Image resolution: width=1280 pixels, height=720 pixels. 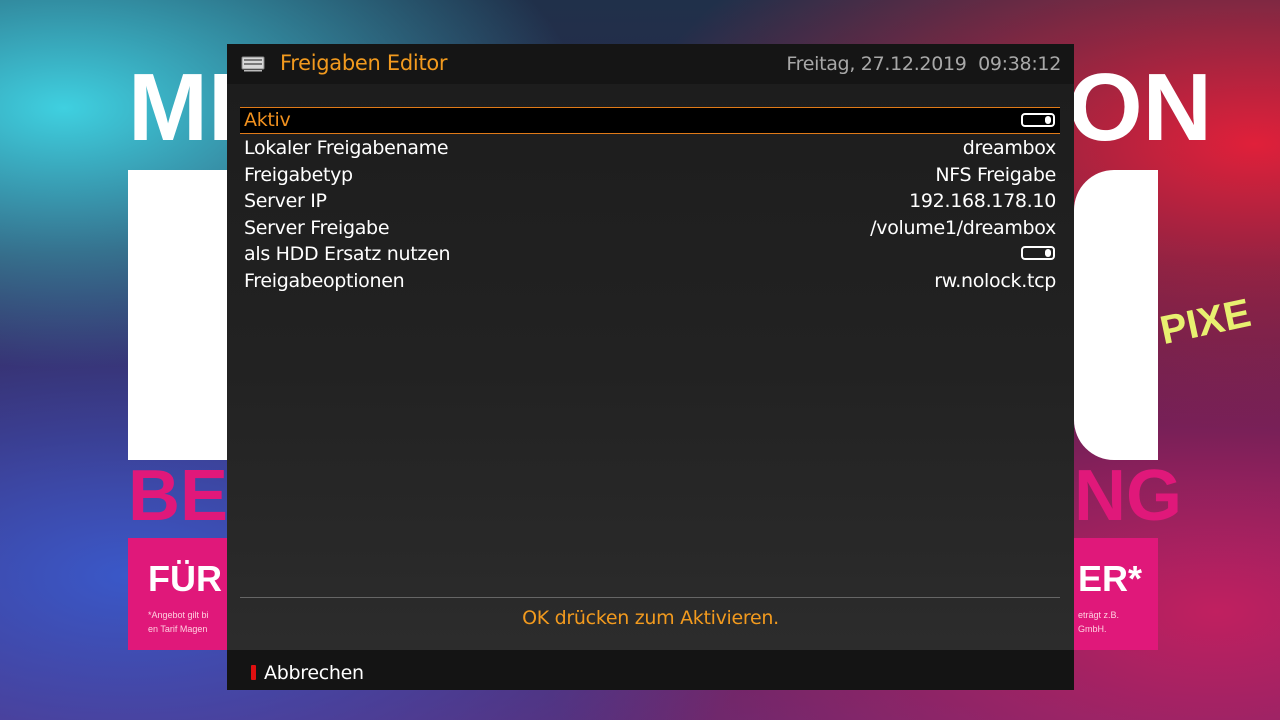 What do you see at coordinates (253, 672) in the screenshot?
I see `red-key-icon` at bounding box center [253, 672].